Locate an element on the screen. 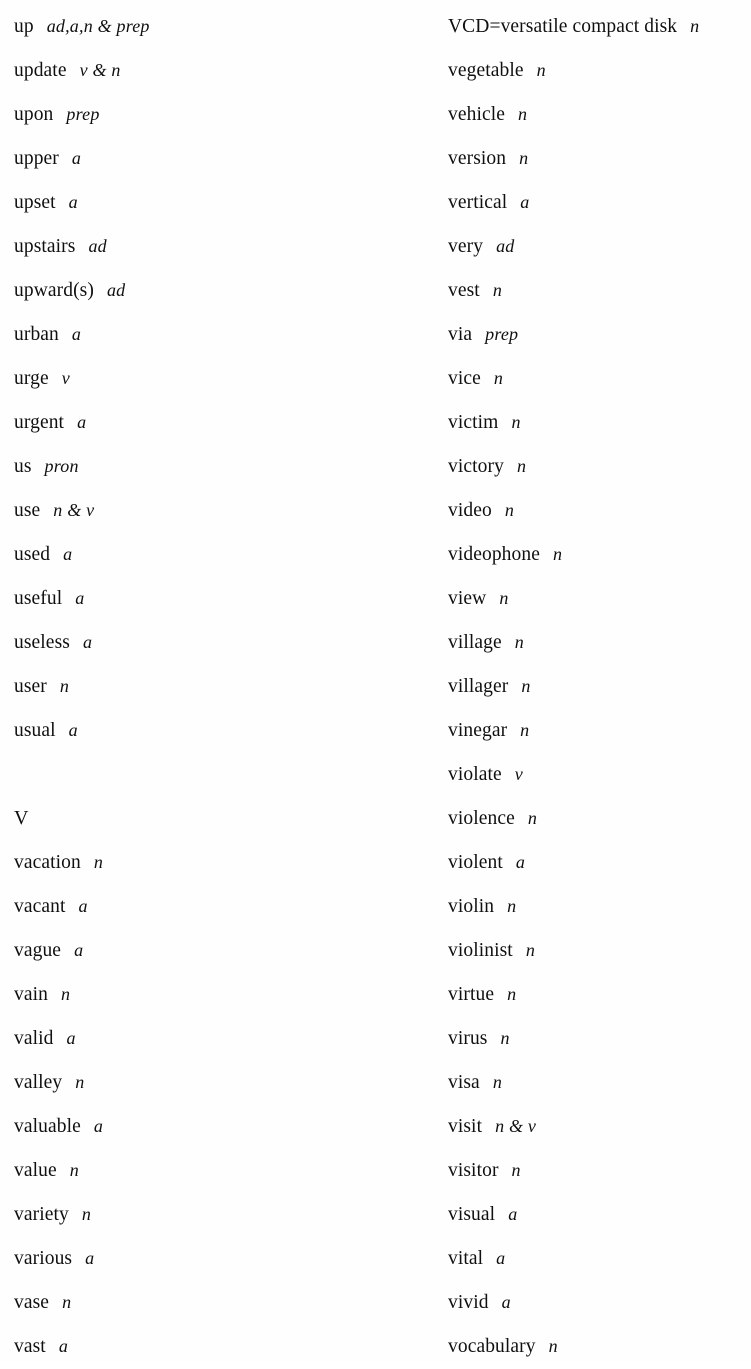 The image size is (751, 1369). word-entry: very ad is located at coordinates (598, 246).